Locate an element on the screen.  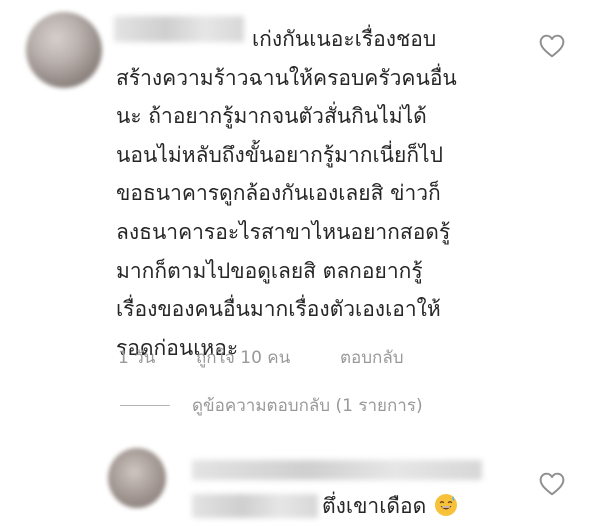
view-replies-label: ดูข้อความตอบกลับ (1 รายการ) is located at coordinates (307, 406).